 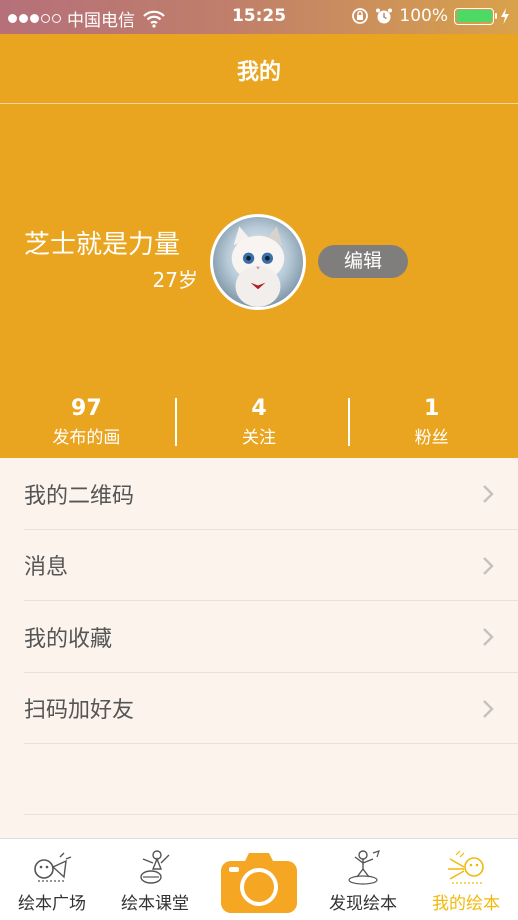 I want to click on alarm-icon, so click(x=384, y=16).